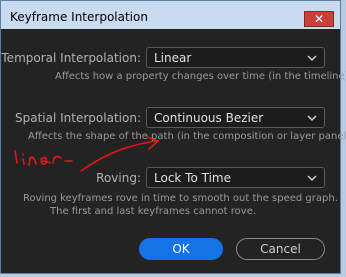 This screenshot has height=277, width=346. I want to click on handwritten-annotation, so click(86, 154).